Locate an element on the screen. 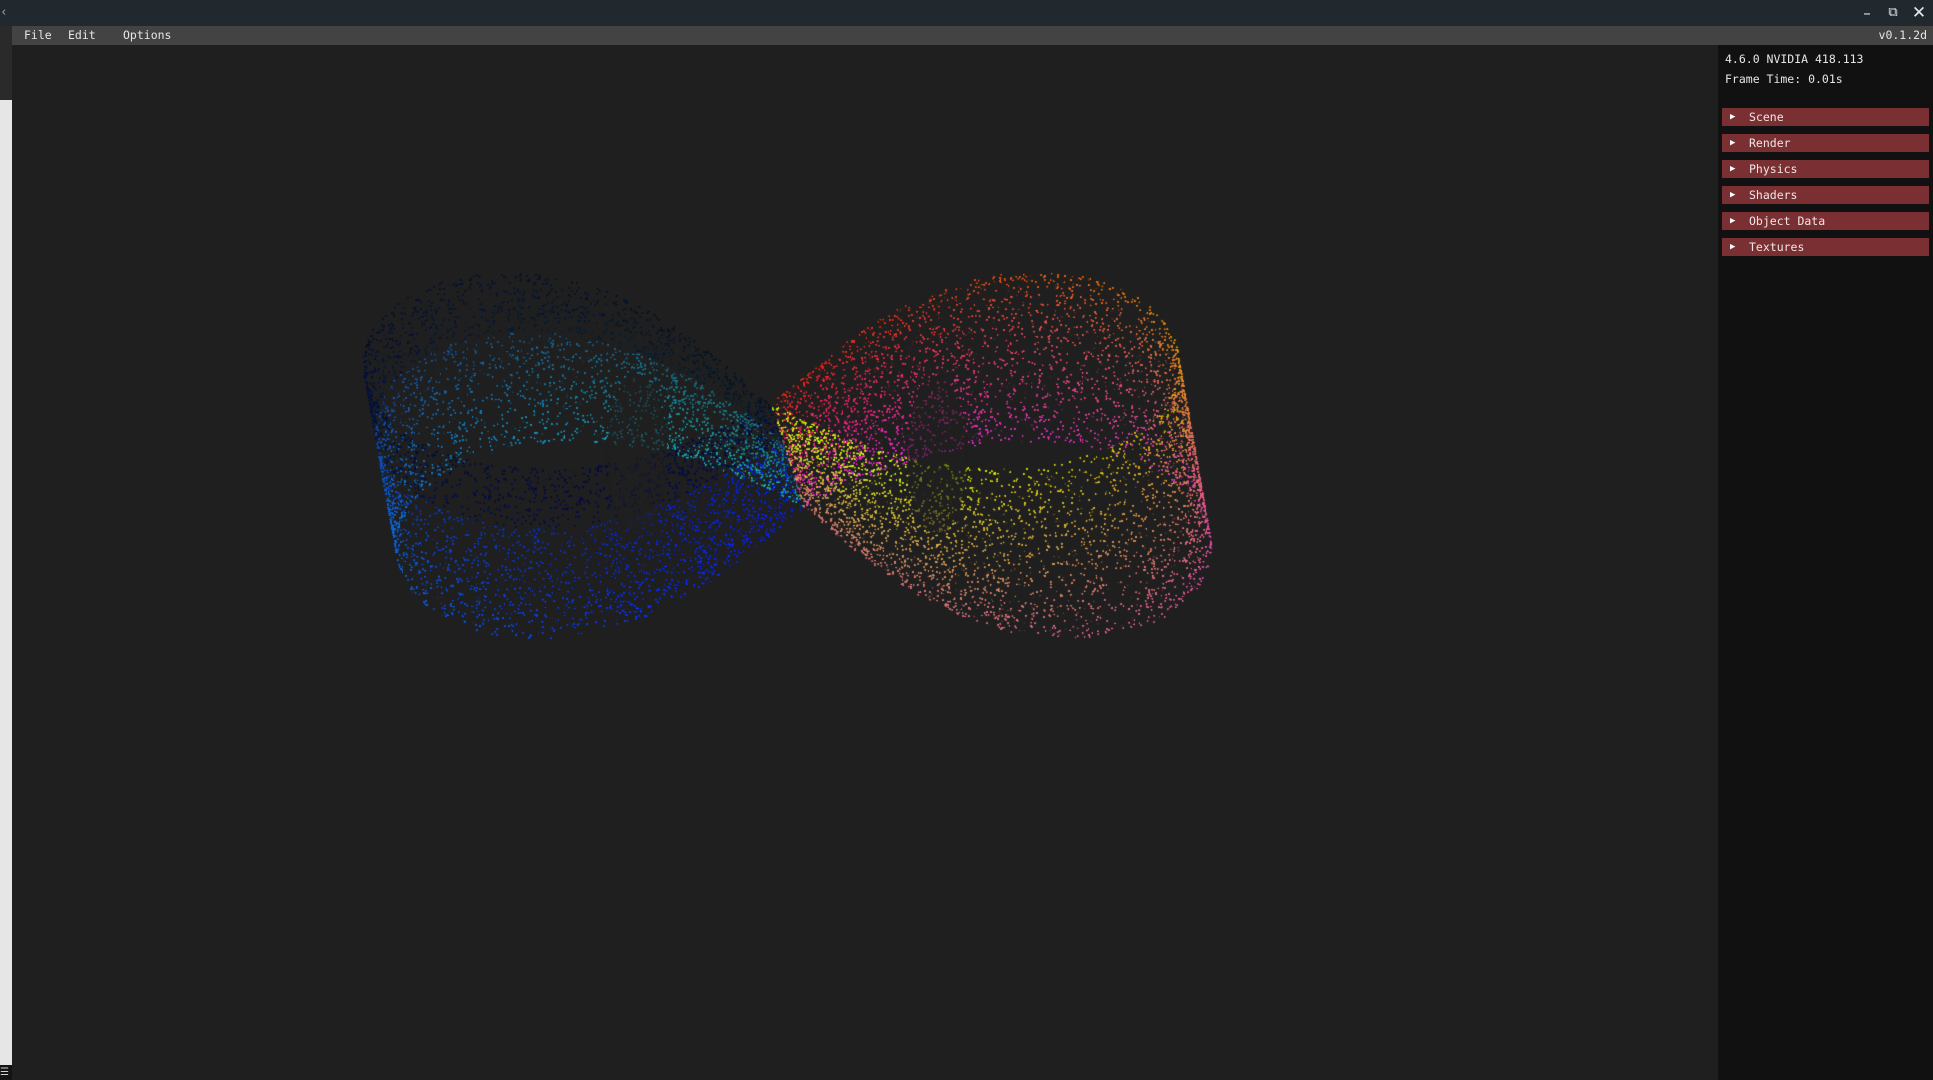 Image resolution: width=1933 pixels, height=1080 pixels. minimize-button: – is located at coordinates (1867, 13).